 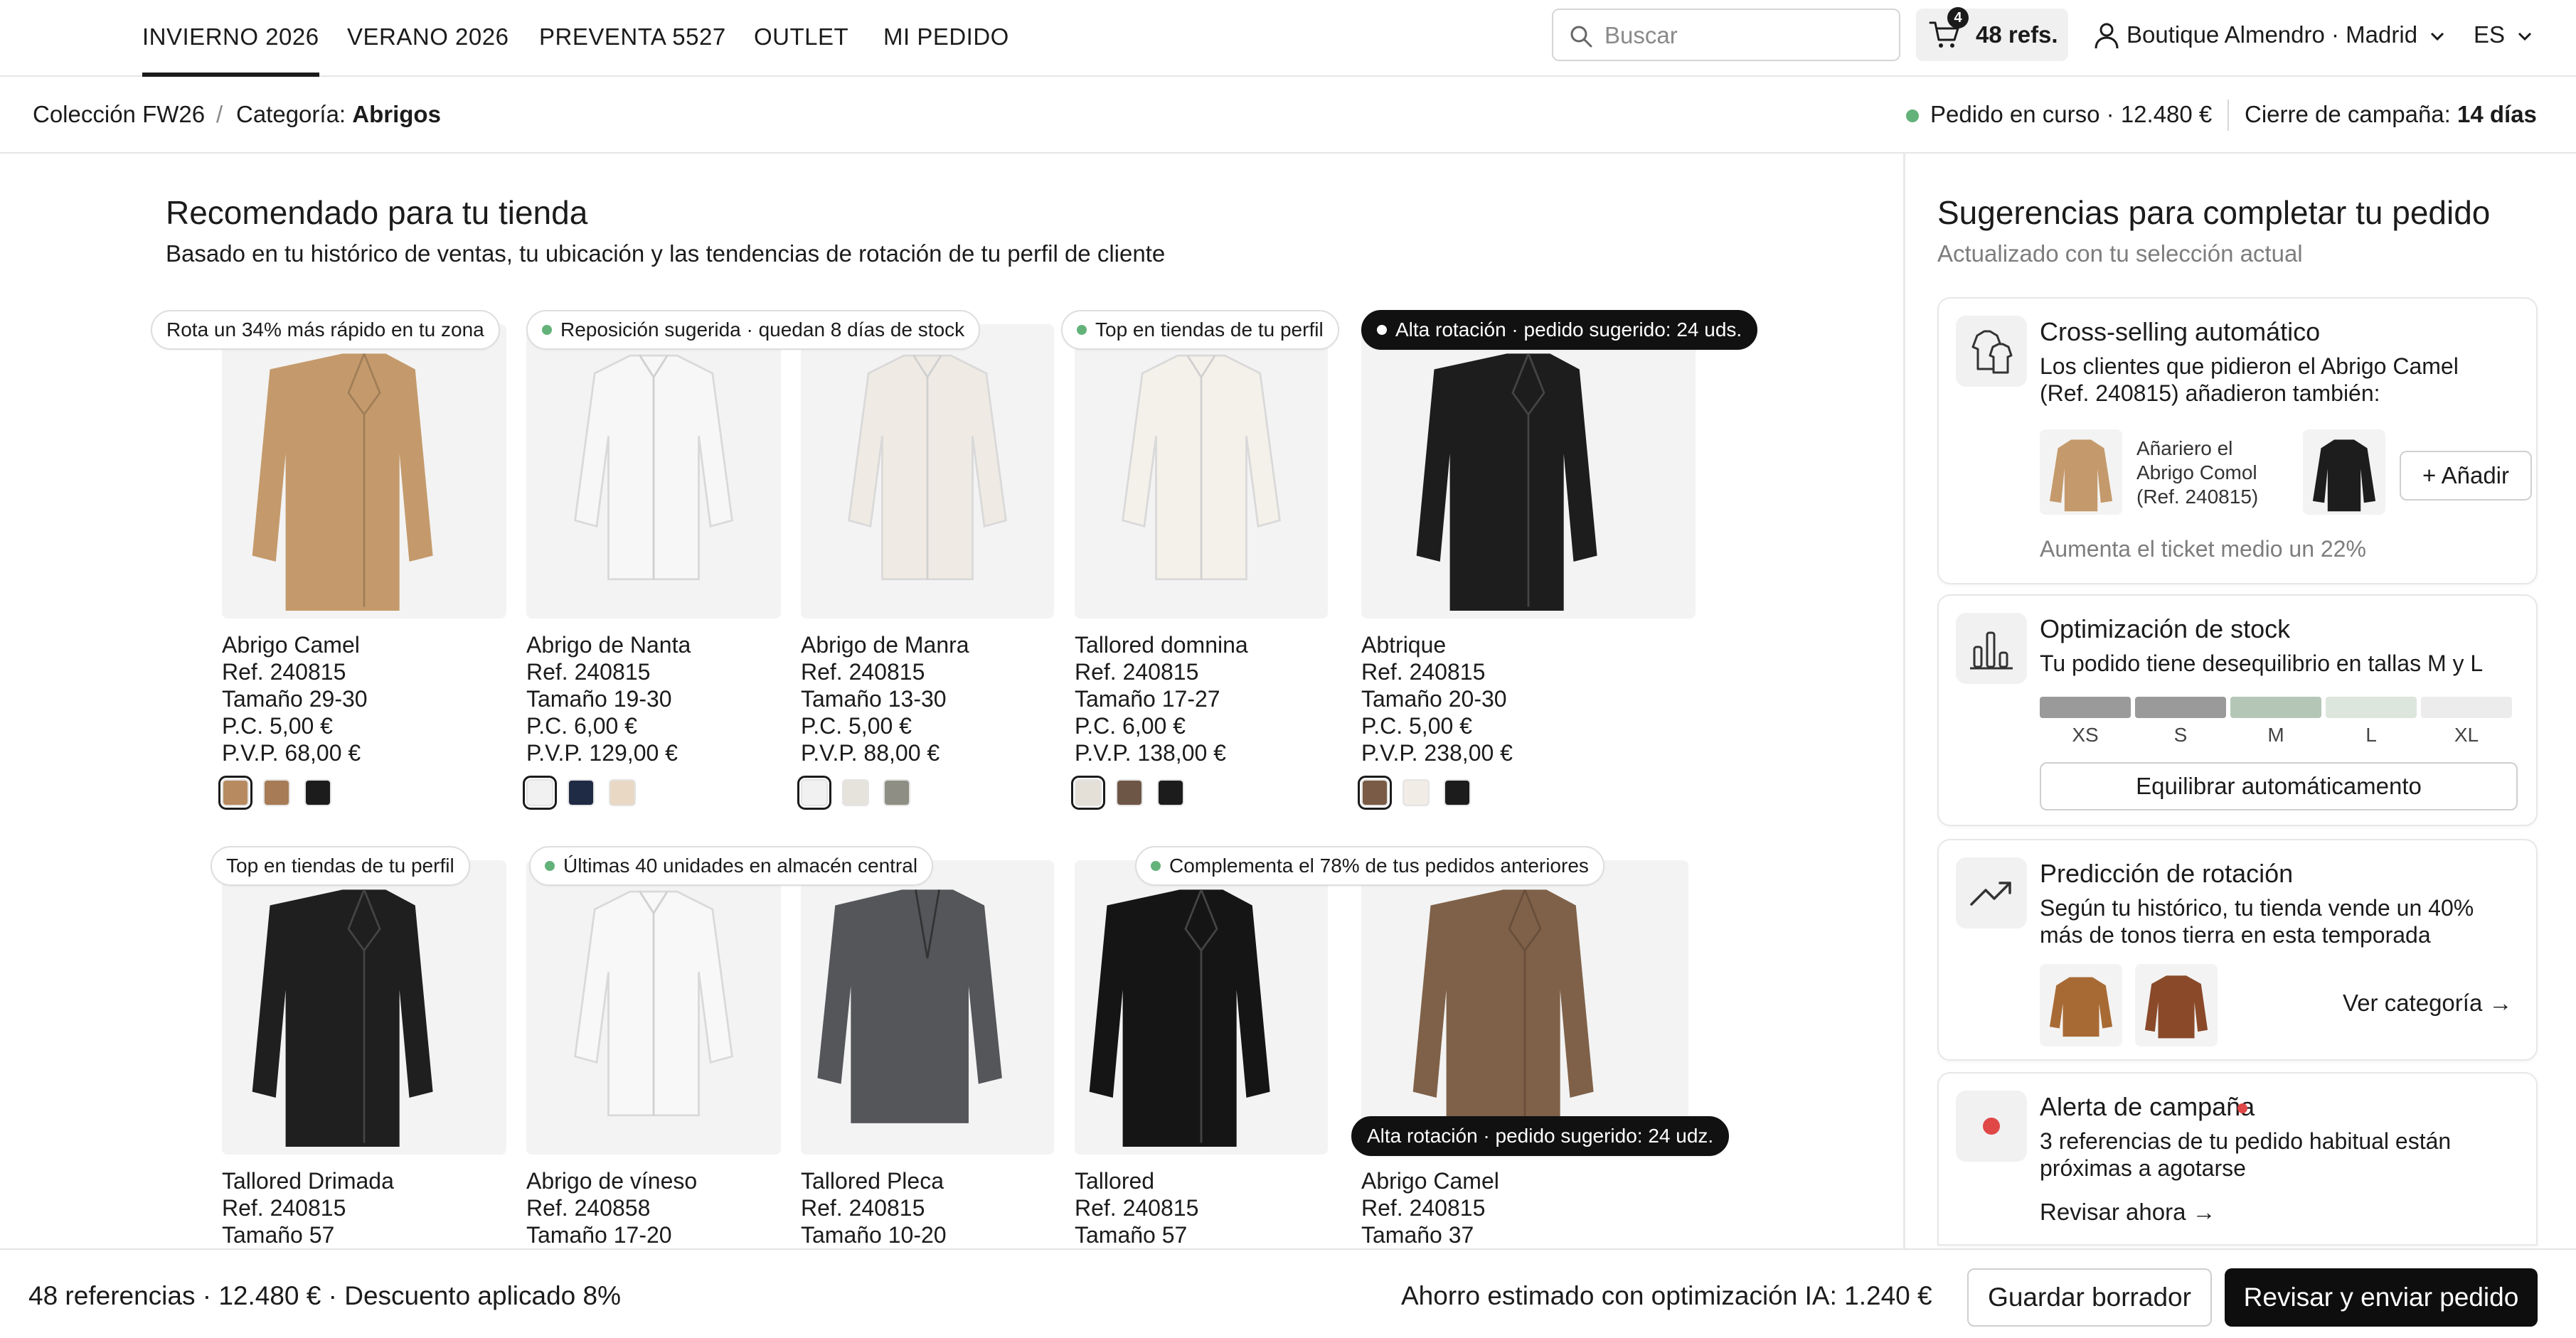 I want to click on campaign-close: Cierre de campaña: 14 días, so click(x=2391, y=114).